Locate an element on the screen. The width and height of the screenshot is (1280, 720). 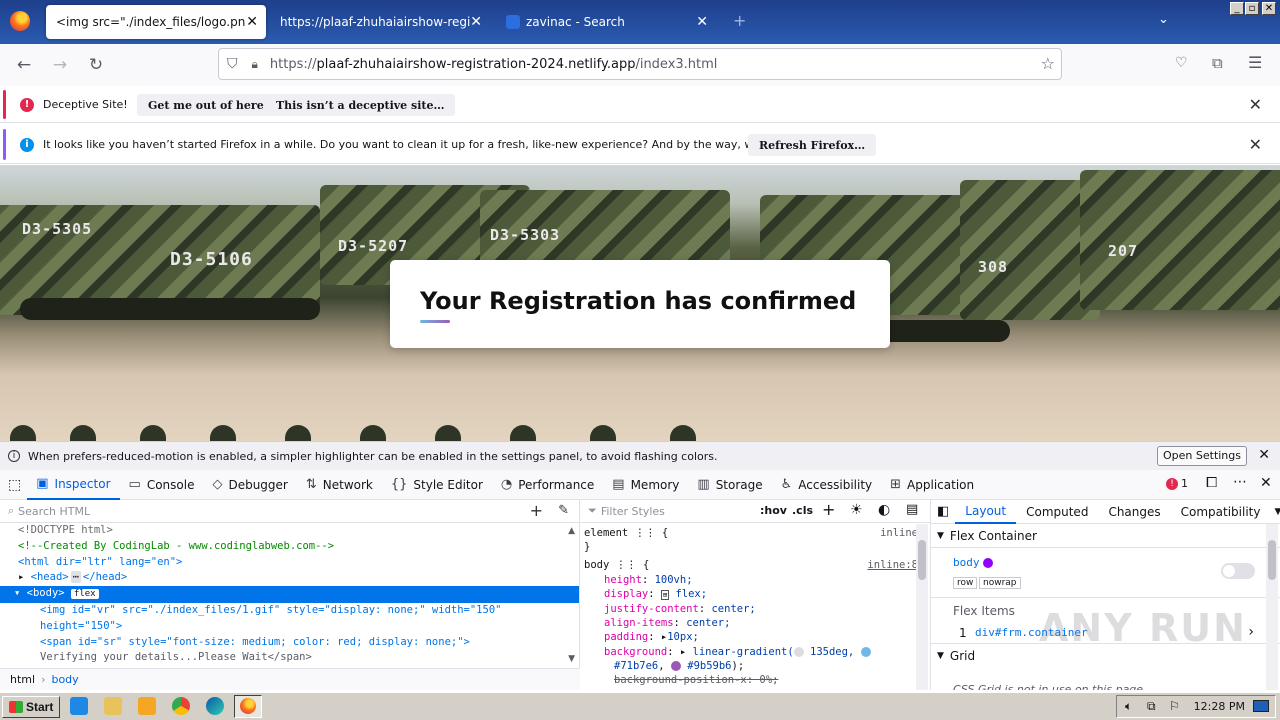
ie-icon is located at coordinates (79, 706).